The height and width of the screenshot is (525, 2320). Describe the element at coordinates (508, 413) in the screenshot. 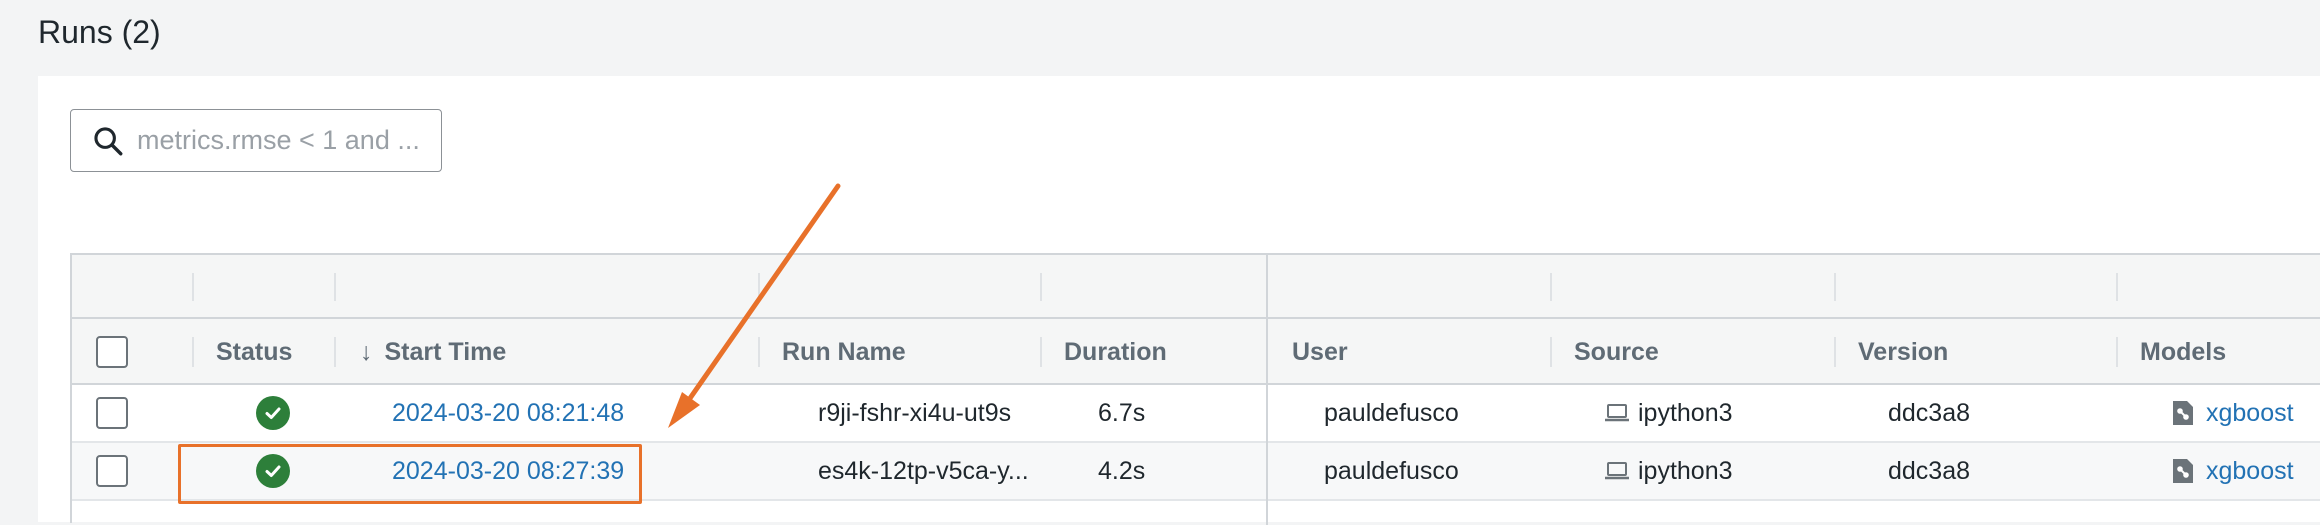

I see `start-time-link: 2024-03-20 08:21:48` at that location.